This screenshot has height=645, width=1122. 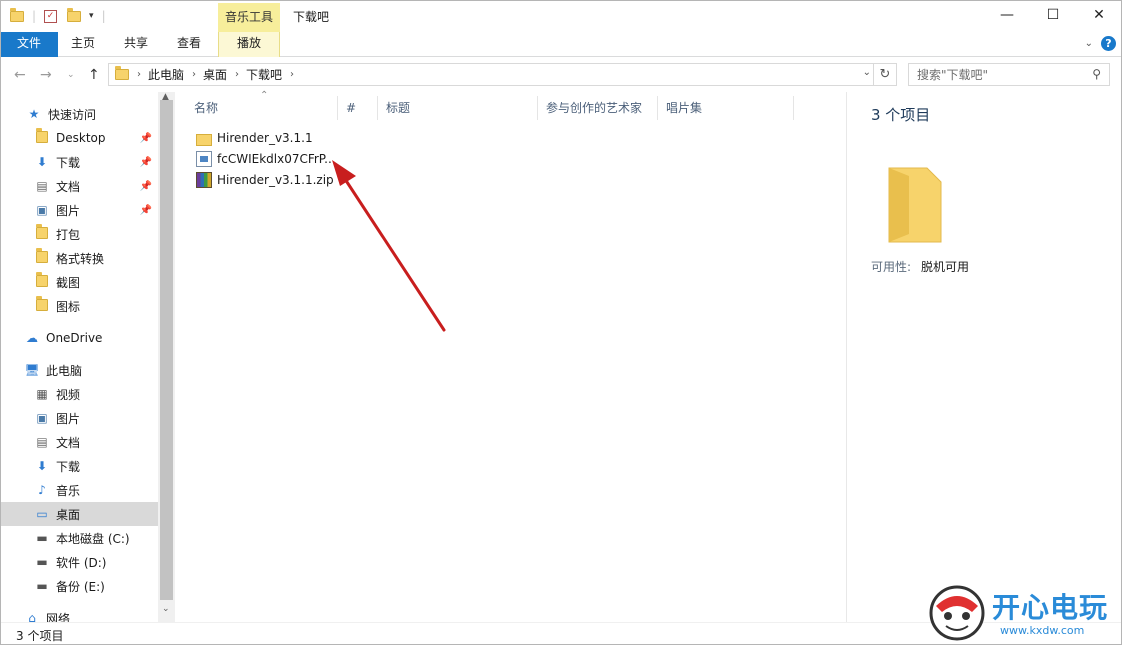 What do you see at coordinates (891, 267) in the screenshot?
I see `availability-label: 可用性:` at bounding box center [891, 267].